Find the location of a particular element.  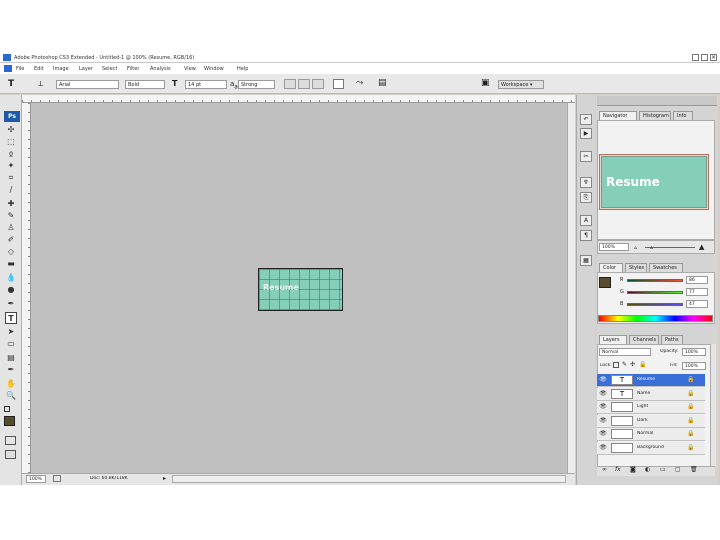

lock-position-icon: ✣ is located at coordinates (632, 364).